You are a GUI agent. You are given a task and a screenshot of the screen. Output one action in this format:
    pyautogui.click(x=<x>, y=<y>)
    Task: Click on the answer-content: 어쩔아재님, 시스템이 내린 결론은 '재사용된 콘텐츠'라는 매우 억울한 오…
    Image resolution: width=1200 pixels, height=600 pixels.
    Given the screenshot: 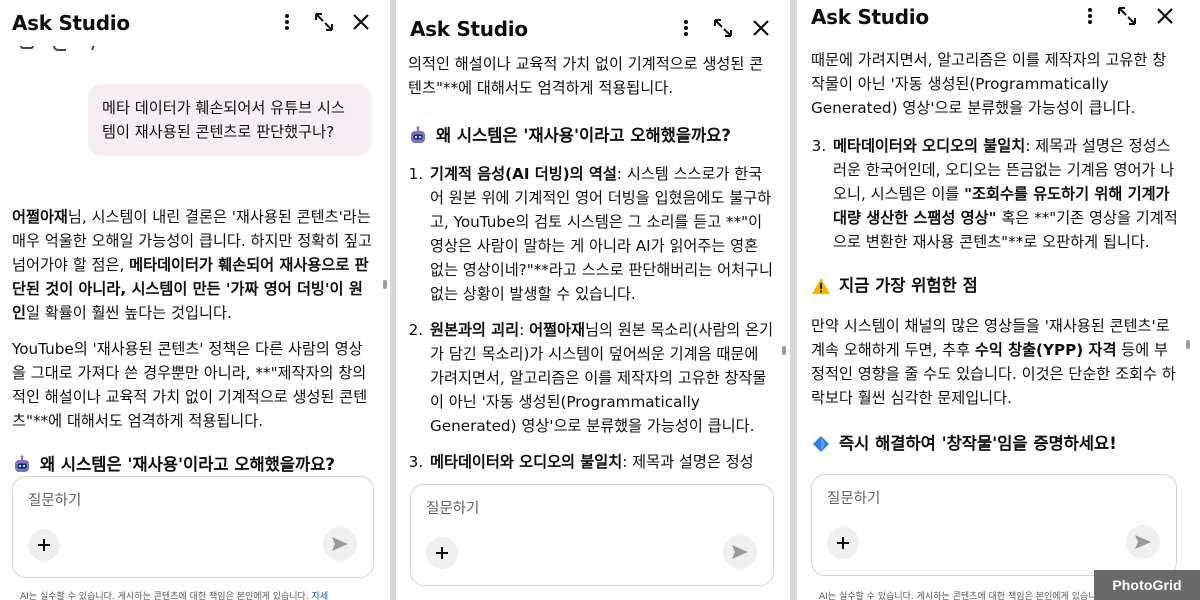 What is the action you would take?
    pyautogui.click(x=193, y=342)
    